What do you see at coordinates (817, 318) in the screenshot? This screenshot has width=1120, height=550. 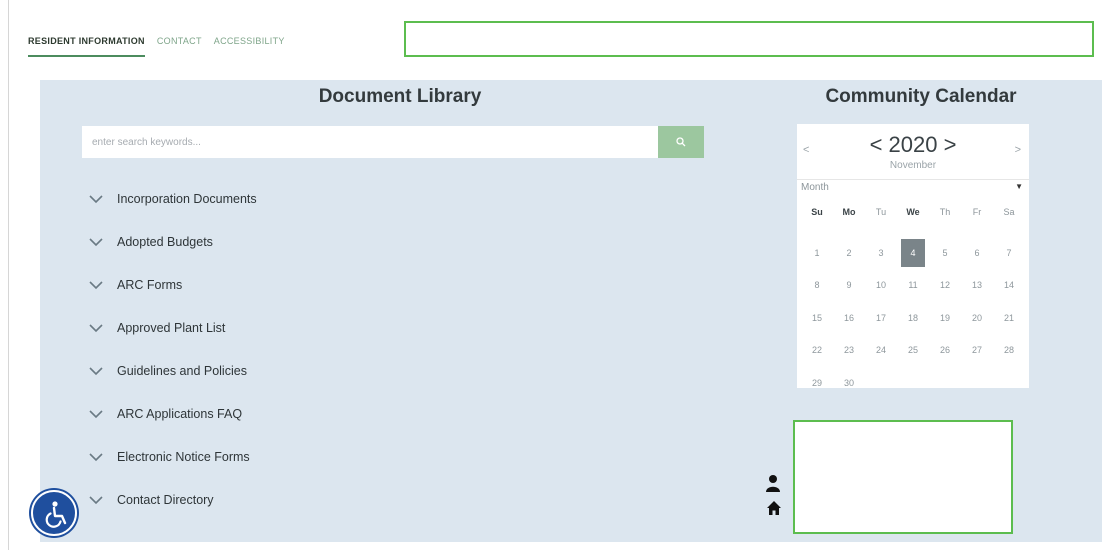 I see `calendar-day: 15` at bounding box center [817, 318].